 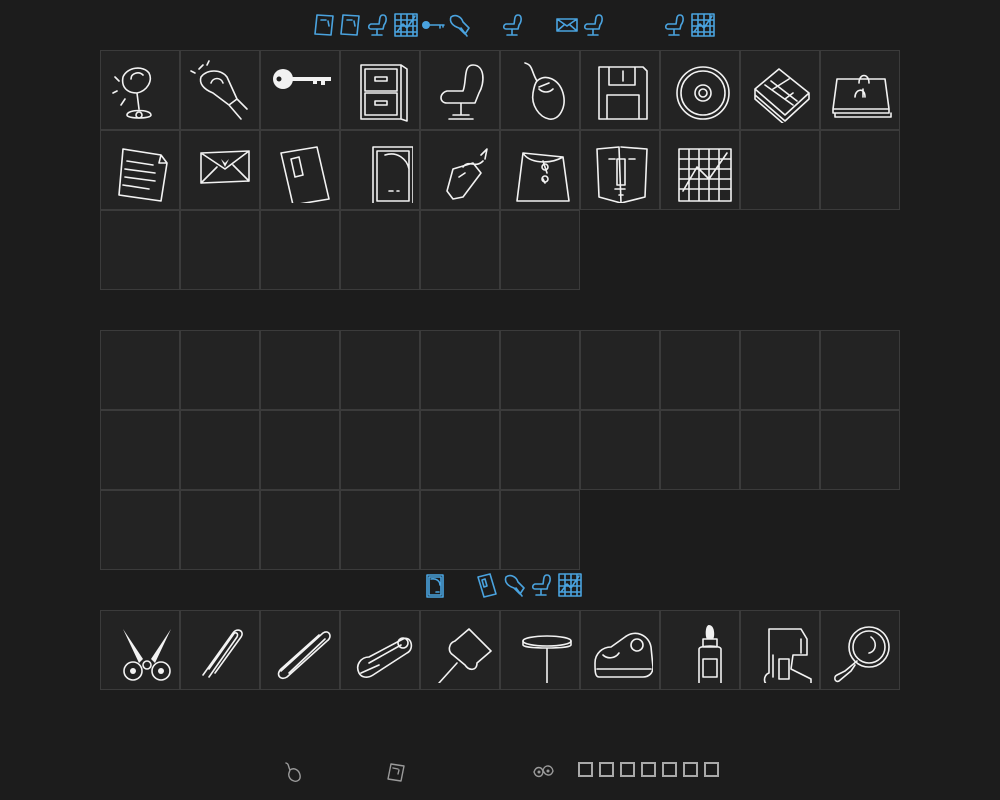 I want to click on luggage-tag-icon, so click(x=467, y=174).